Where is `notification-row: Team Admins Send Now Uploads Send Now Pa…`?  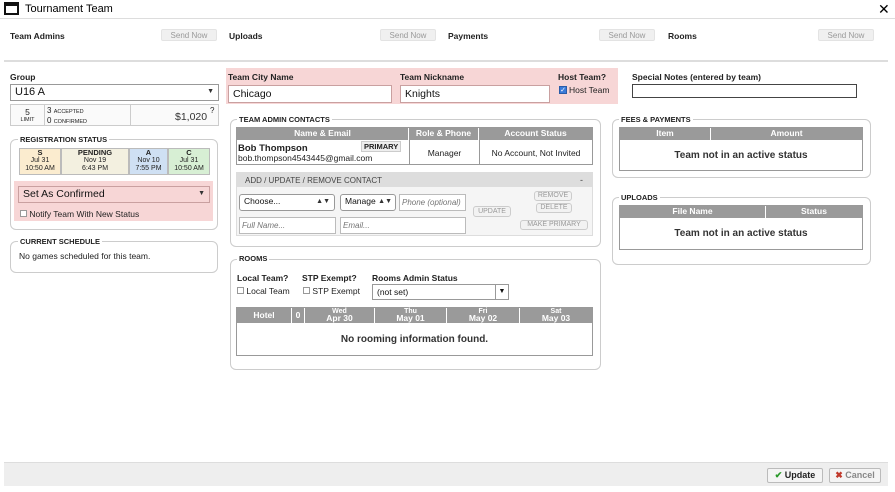
notification-row: Team Admins Send Now Uploads Send Now Pa… is located at coordinates (446, 43).